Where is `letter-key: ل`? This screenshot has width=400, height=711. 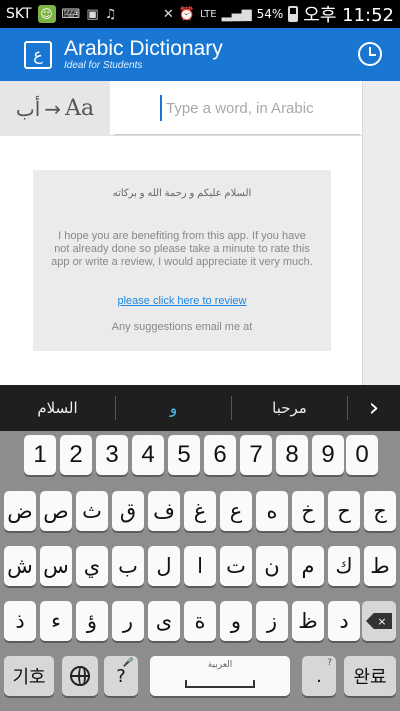
letter-key: ل is located at coordinates (164, 566).